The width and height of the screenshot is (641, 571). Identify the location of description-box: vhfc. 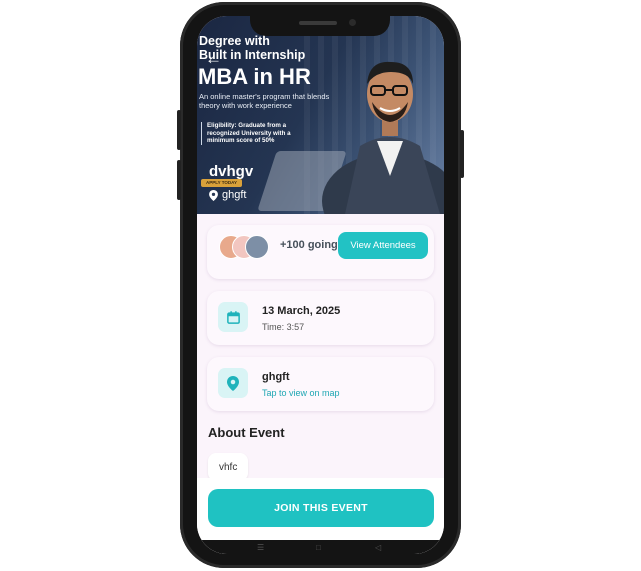
(228, 467).